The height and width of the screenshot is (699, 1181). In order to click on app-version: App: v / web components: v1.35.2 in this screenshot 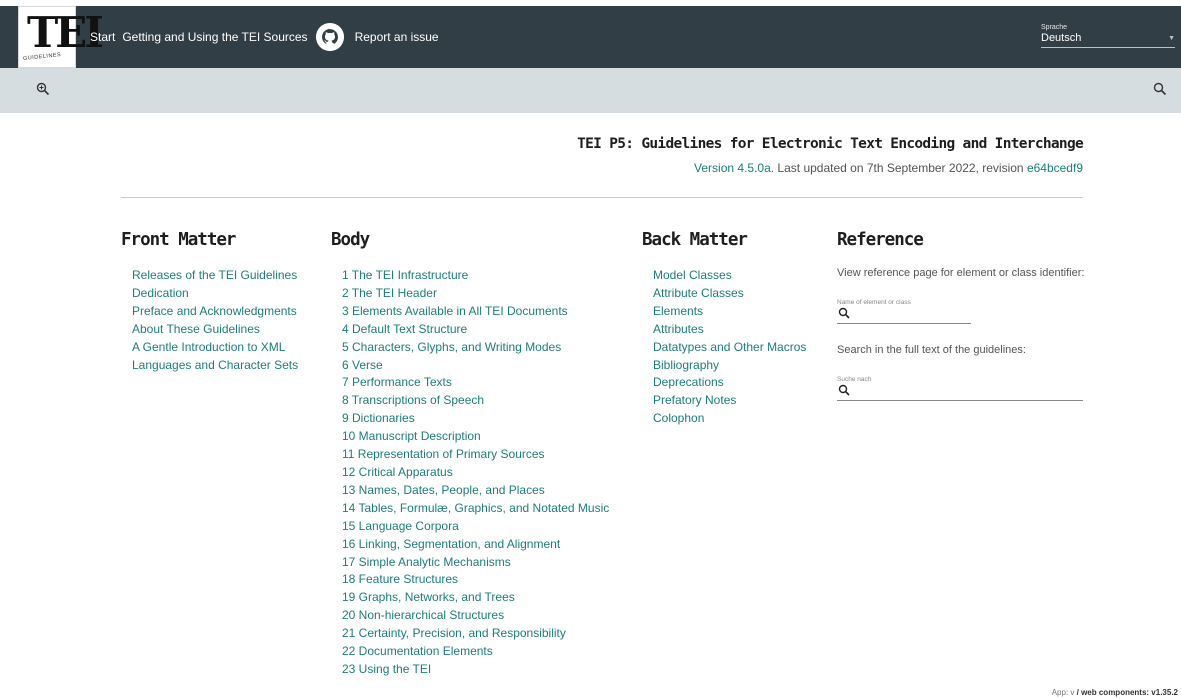, I will do `click(1115, 692)`.